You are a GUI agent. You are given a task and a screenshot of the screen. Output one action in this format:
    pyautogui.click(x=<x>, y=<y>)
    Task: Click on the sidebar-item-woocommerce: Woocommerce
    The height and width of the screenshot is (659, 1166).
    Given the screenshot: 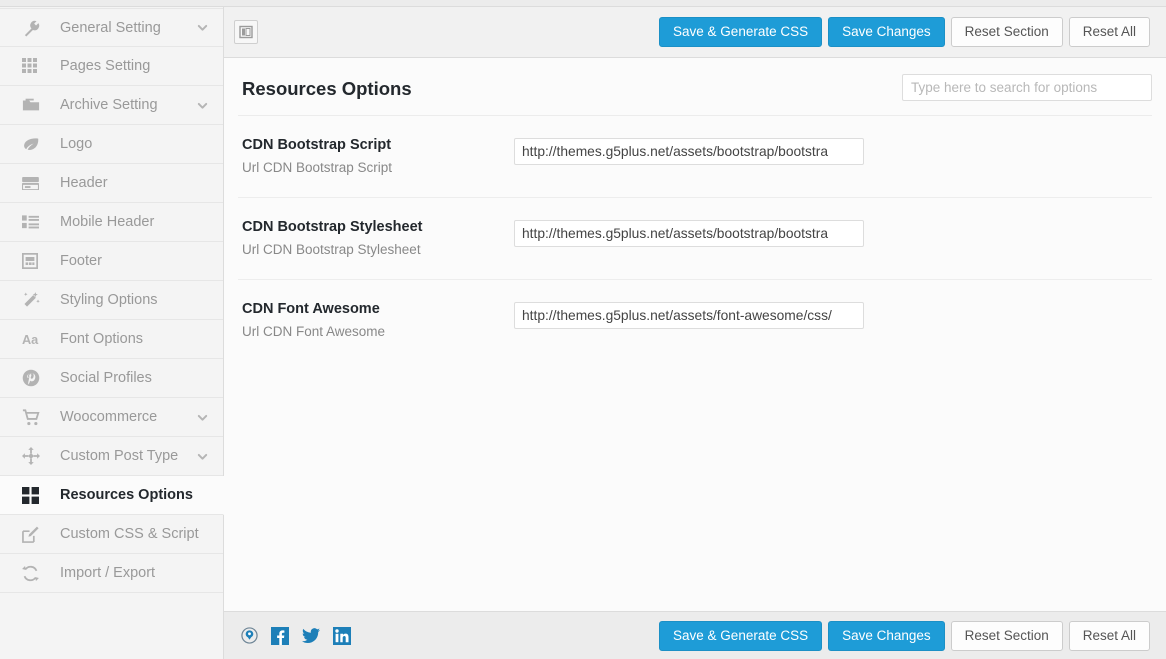 What is the action you would take?
    pyautogui.click(x=111, y=417)
    